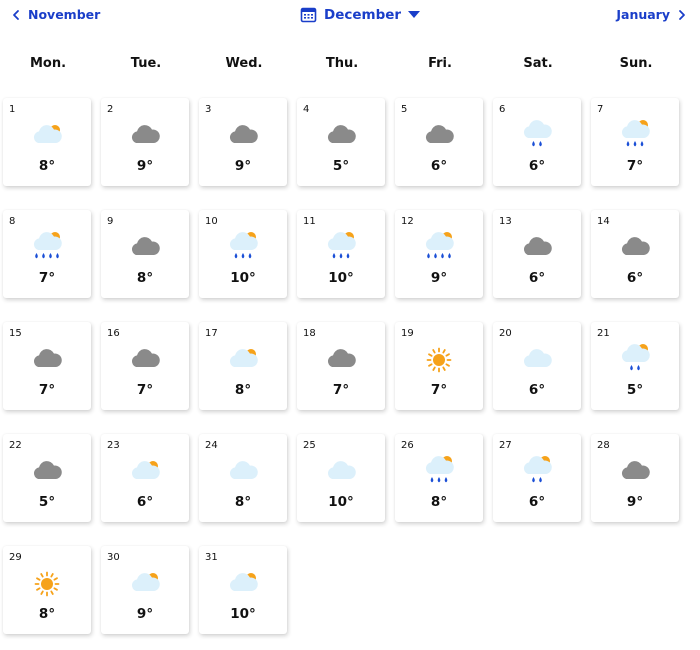 Image resolution: width=700 pixels, height=650 pixels. I want to click on day-cell: 26 8°, so click(439, 478).